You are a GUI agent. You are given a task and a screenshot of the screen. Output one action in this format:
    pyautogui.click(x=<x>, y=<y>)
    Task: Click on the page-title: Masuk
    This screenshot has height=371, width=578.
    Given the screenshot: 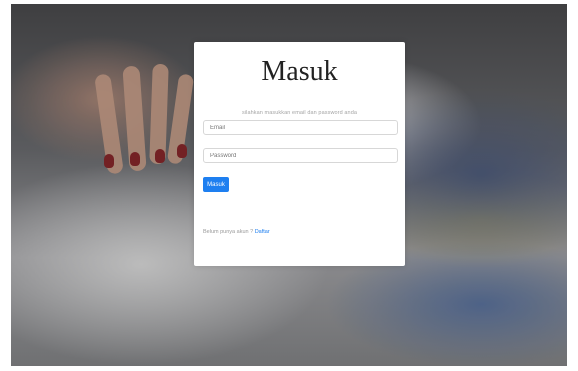 What is the action you would take?
    pyautogui.click(x=299, y=71)
    